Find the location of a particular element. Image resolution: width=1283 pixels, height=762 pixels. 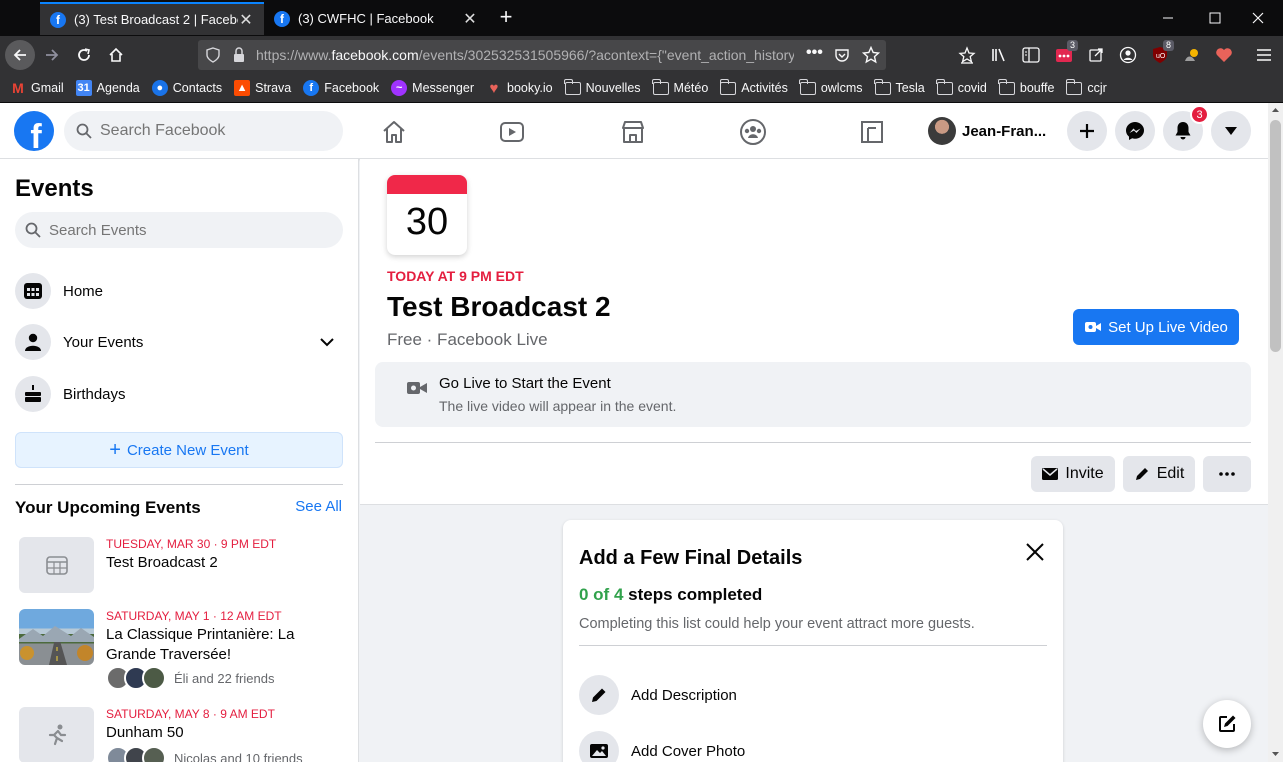

sidebar-item-your-events: Your Events is located at coordinates (179, 342).